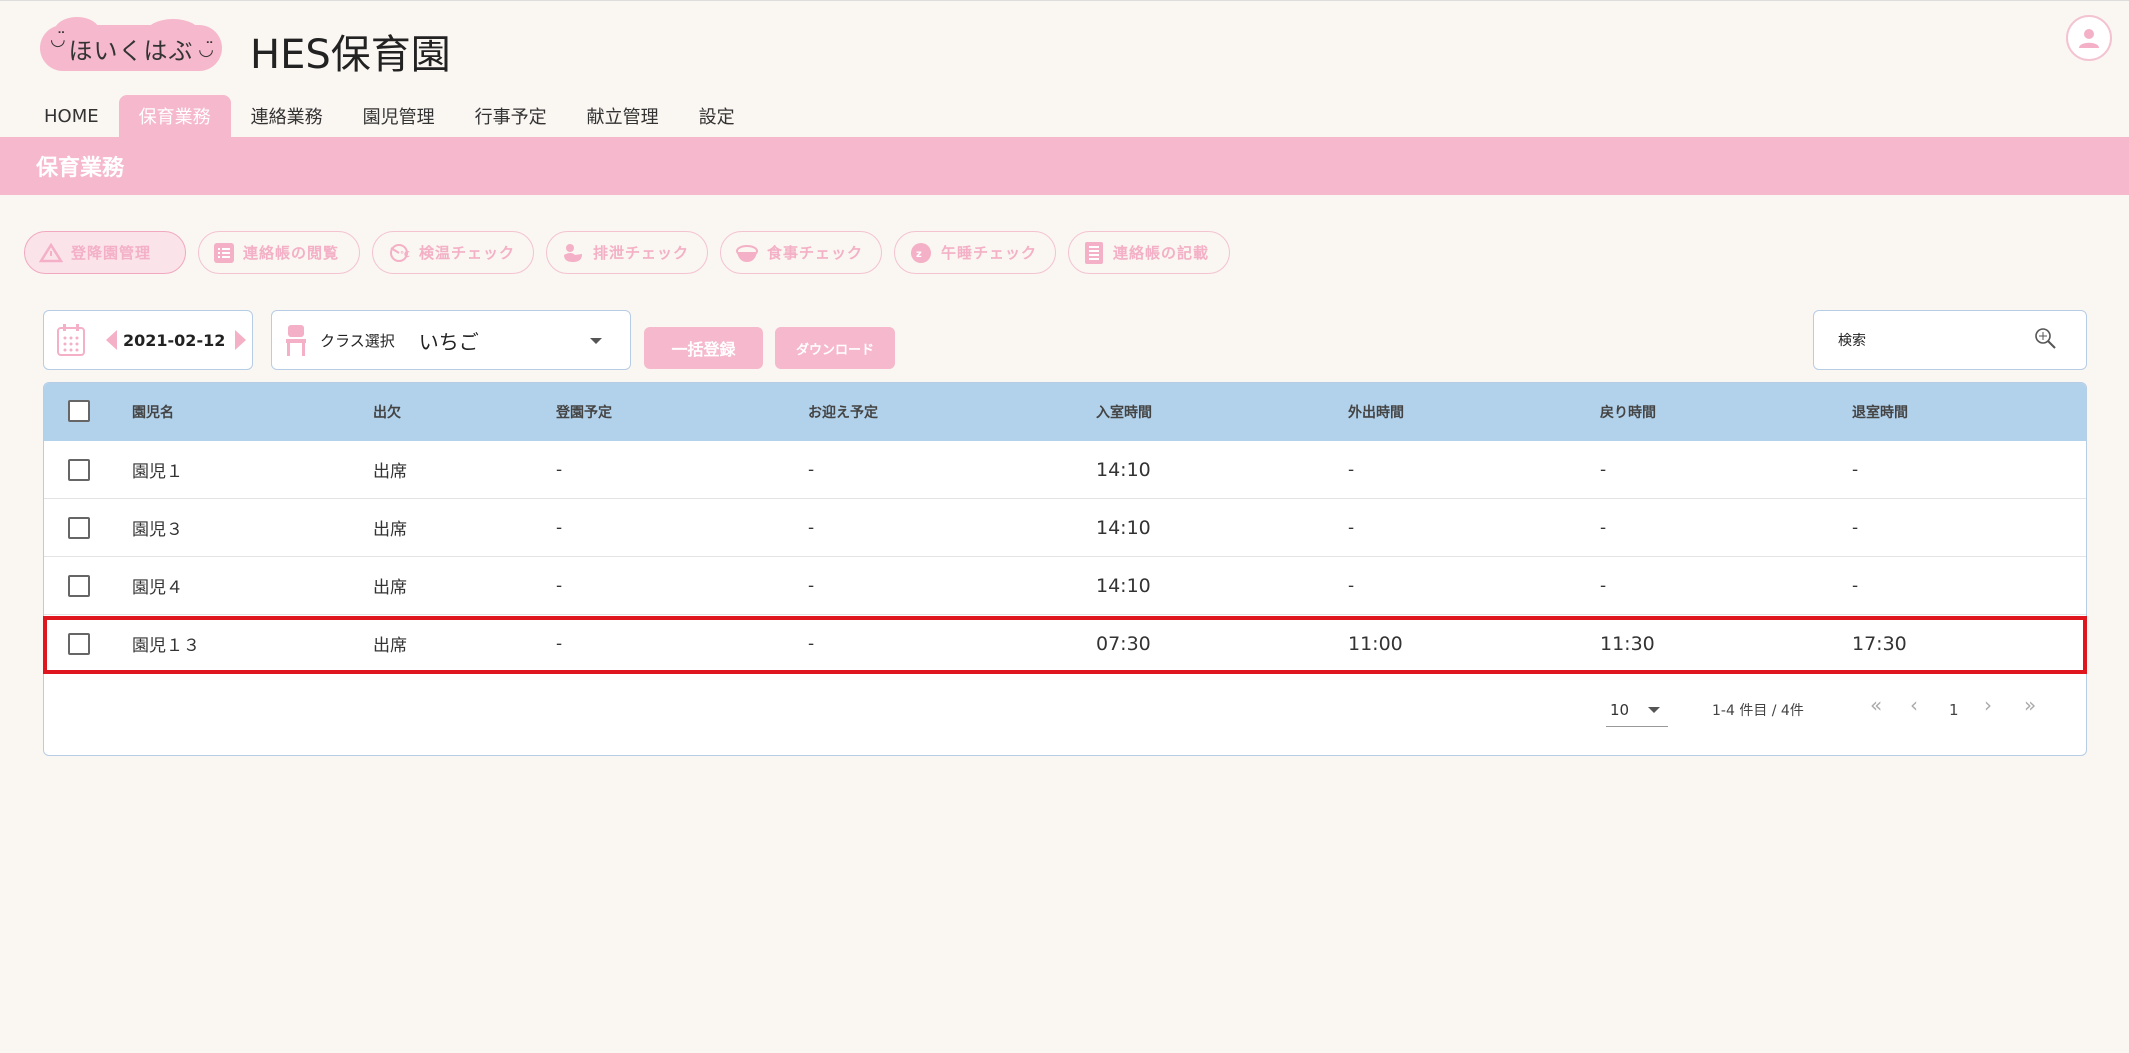 This screenshot has width=2129, height=1053. I want to click on calendar-icon, so click(71, 340).